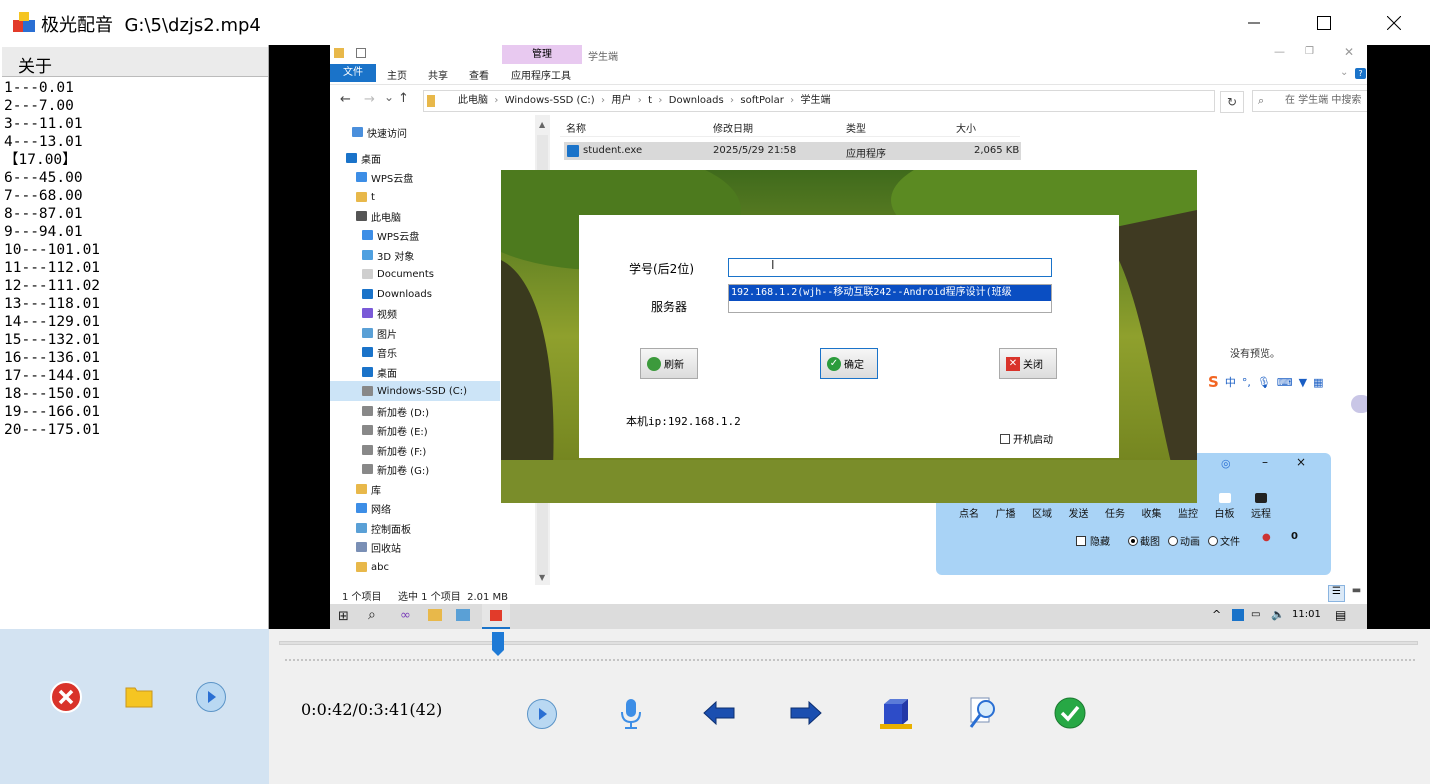 The width and height of the screenshot is (1430, 784). Describe the element at coordinates (1279, 51) in the screenshot. I see `explorer-minimize-icon: —` at that location.